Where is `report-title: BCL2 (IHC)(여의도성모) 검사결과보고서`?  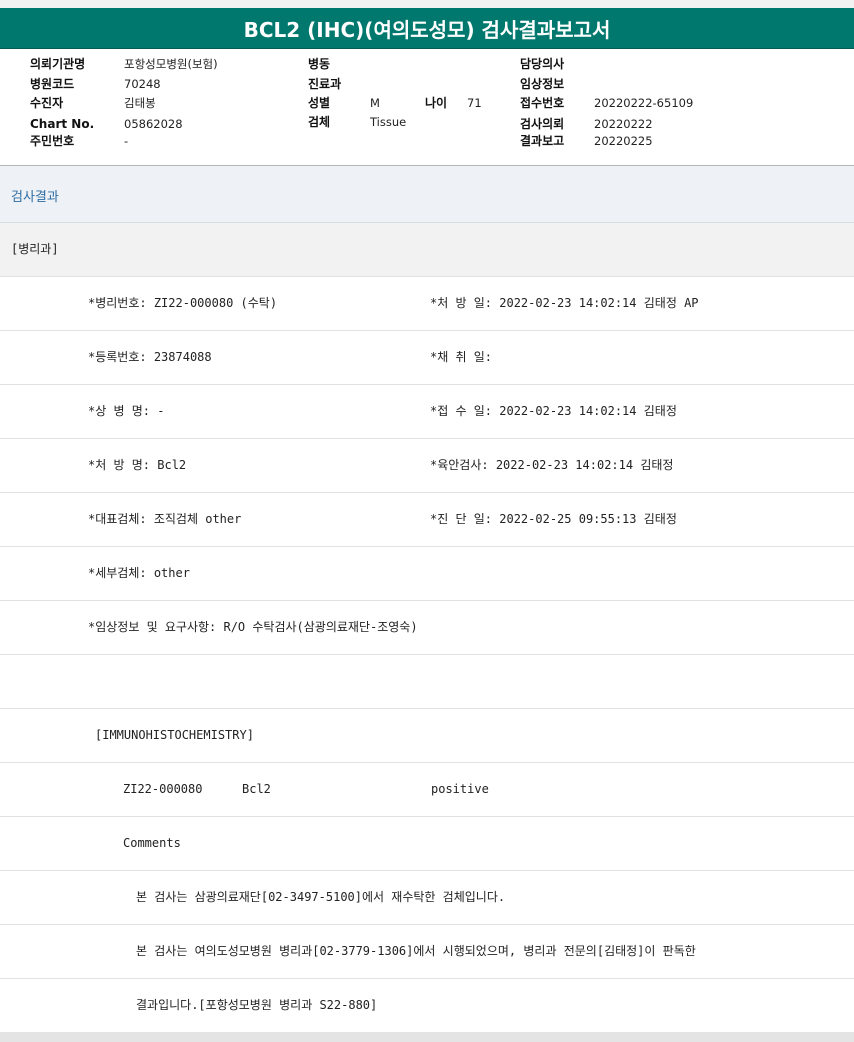
report-title: BCL2 (IHC)(여의도성모) 검사결과보고서 is located at coordinates (427, 29).